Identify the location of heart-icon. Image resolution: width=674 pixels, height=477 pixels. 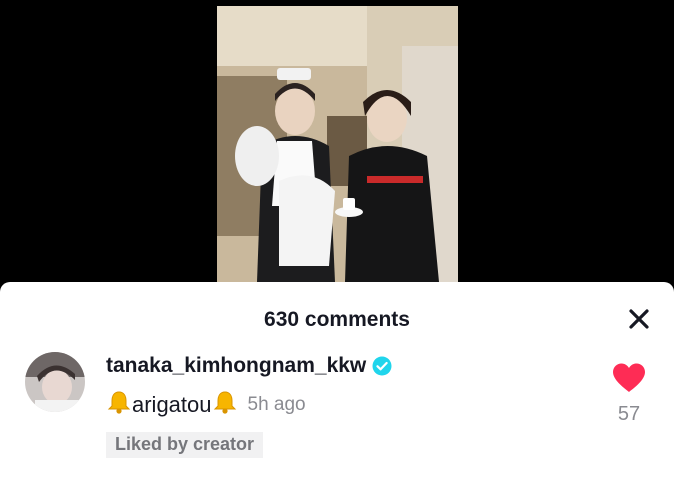
(629, 380).